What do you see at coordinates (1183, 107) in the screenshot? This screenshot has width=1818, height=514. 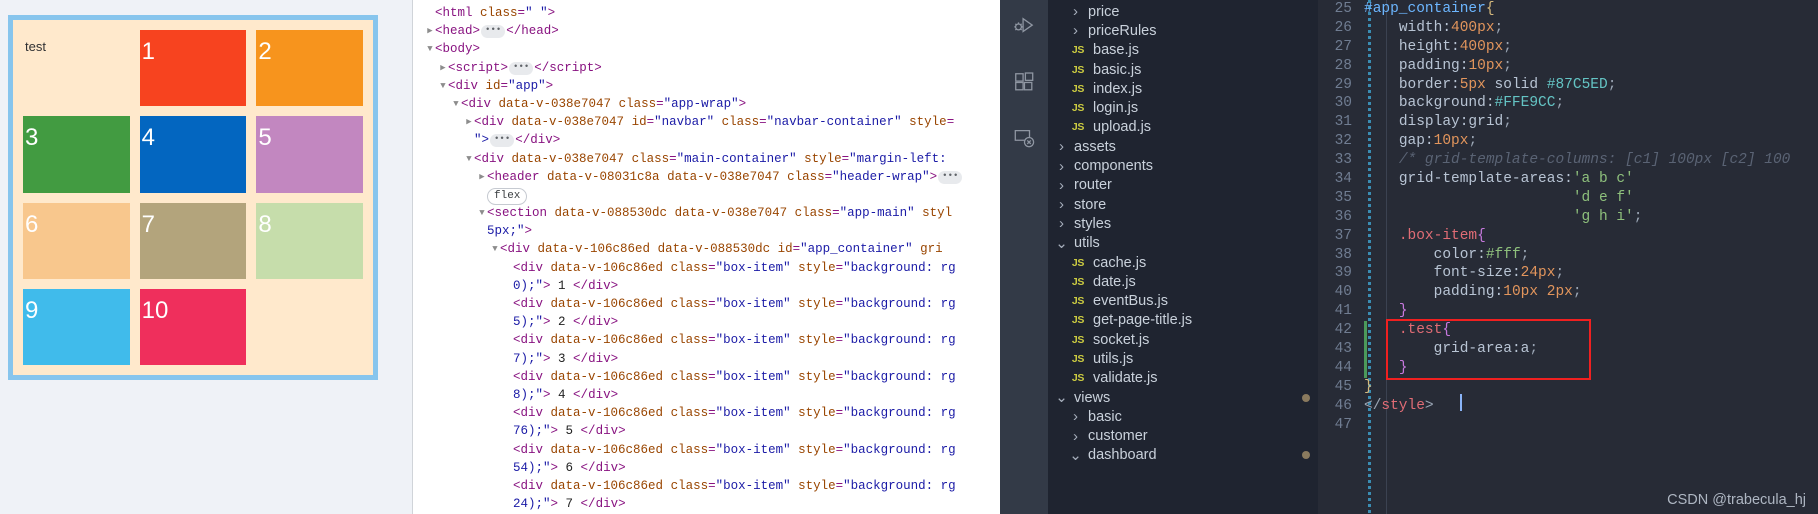 I see `file-tree-item-login-js: JS login.js` at bounding box center [1183, 107].